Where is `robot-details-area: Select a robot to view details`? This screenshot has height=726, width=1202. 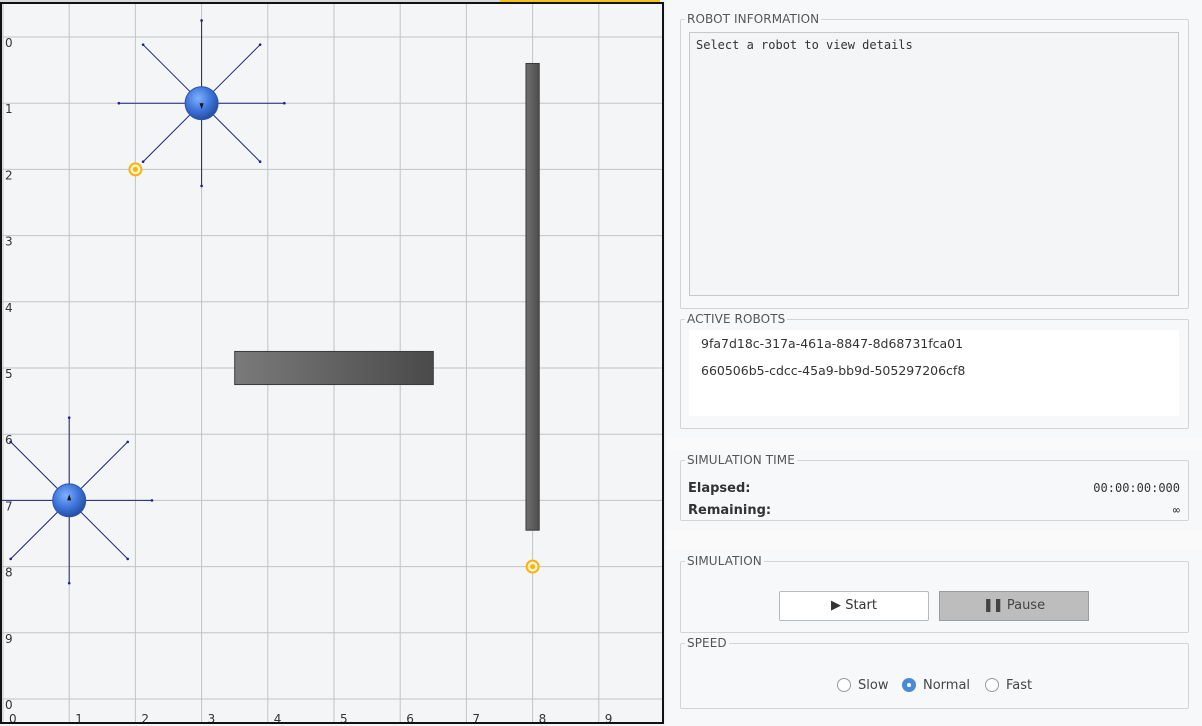 robot-details-area: Select a robot to view details is located at coordinates (934, 164).